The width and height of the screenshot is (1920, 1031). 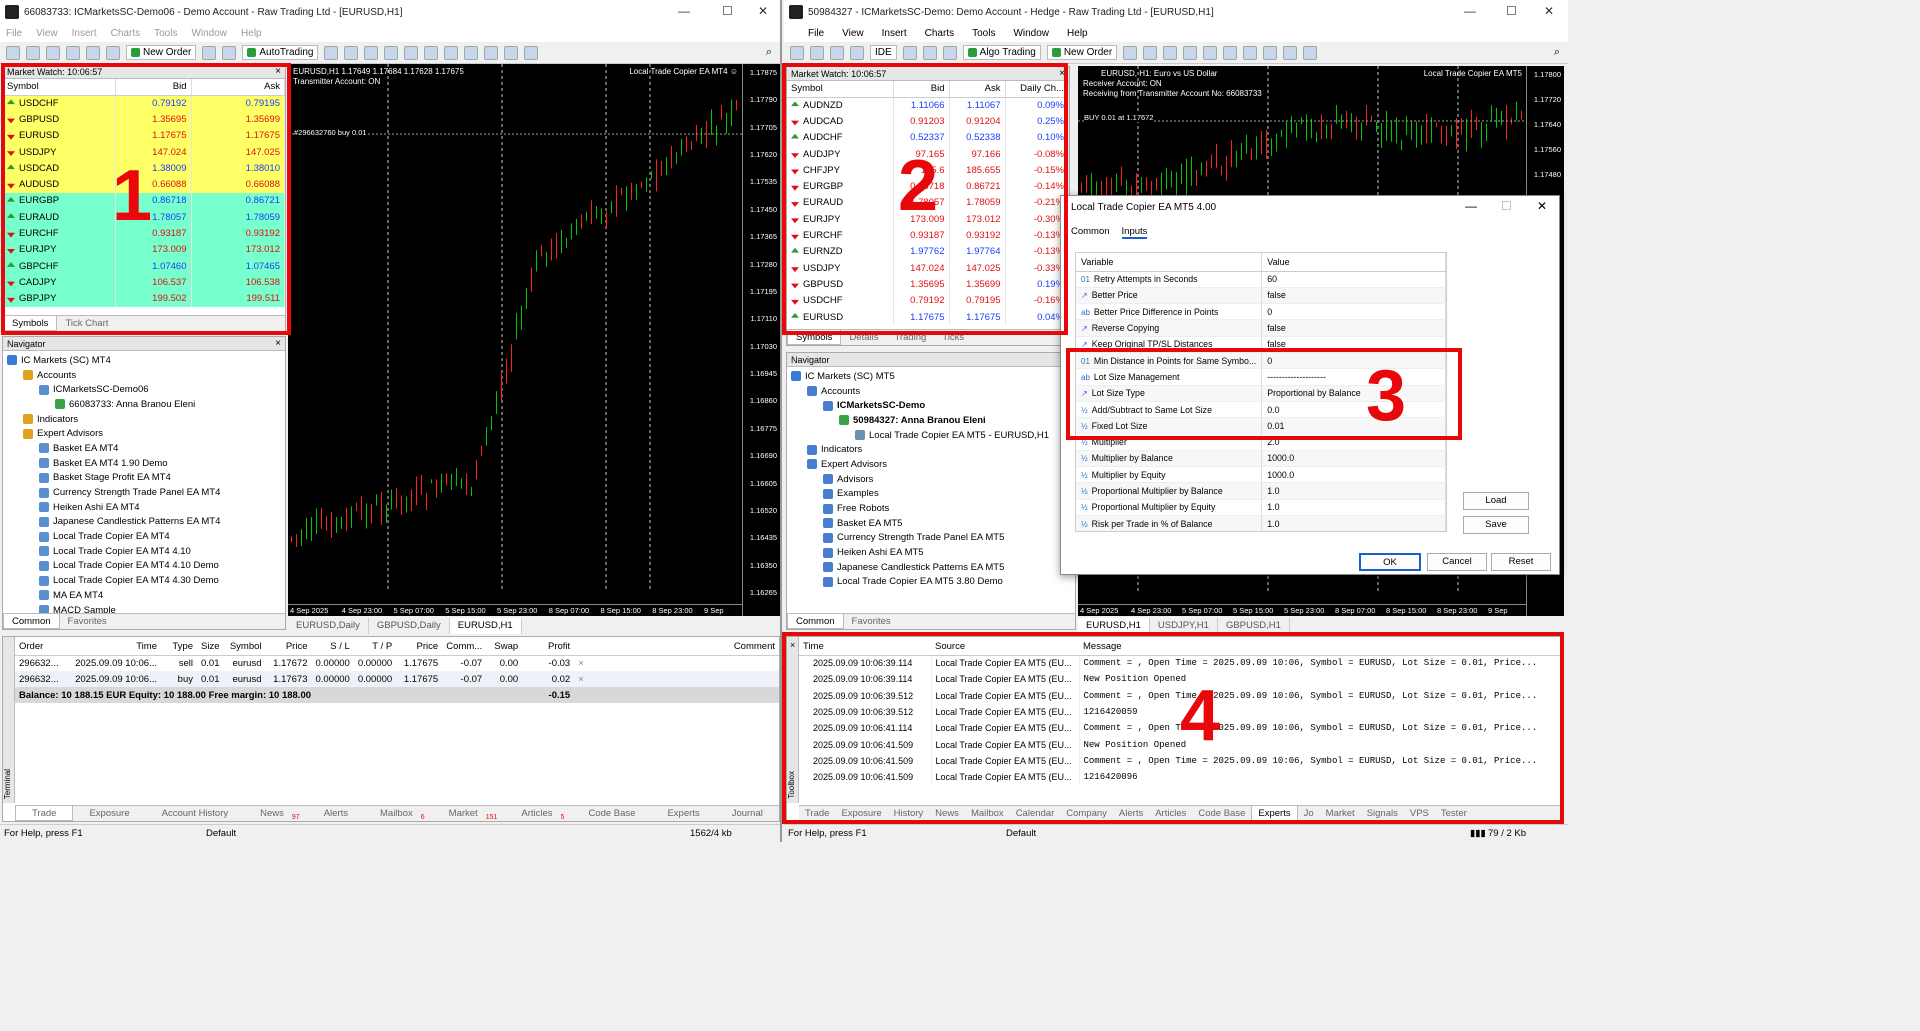 What do you see at coordinates (1221, 813) in the screenshot?
I see `tab-code-base: Code Base` at bounding box center [1221, 813].